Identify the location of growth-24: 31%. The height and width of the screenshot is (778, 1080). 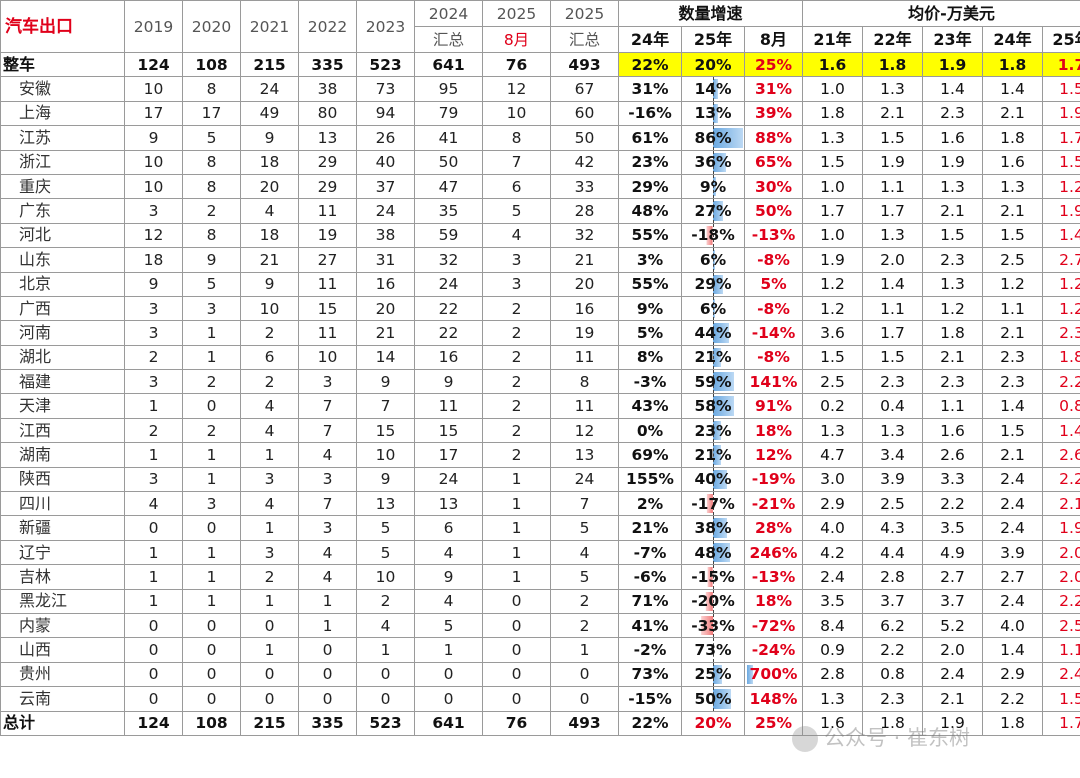
(650, 89).